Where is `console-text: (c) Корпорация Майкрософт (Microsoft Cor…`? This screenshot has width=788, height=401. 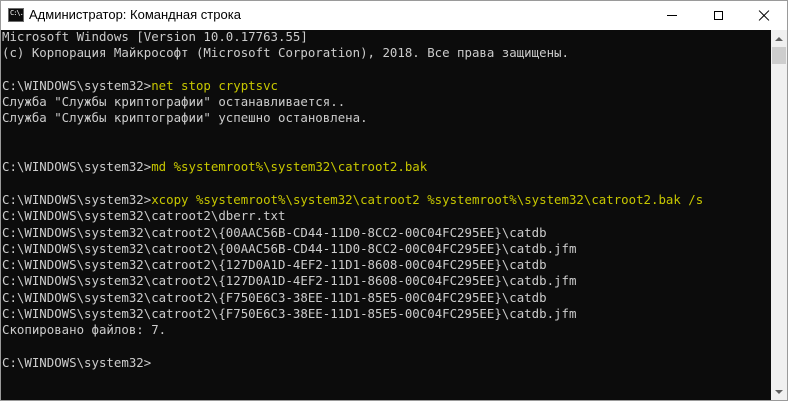
console-text: (c) Корпорация Майкрософт (Microsoft Cor… is located at coordinates (285, 53).